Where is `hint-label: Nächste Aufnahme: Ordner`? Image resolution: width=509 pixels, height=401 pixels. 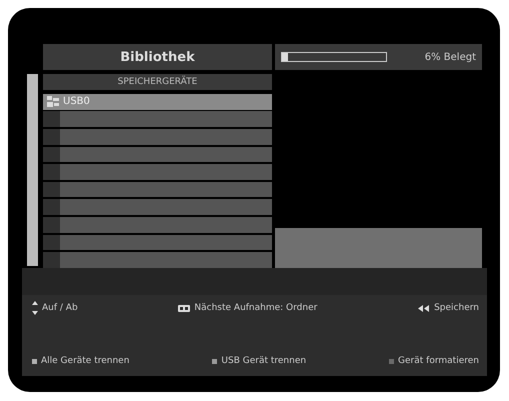
hint-label: Nächste Aufnahme: Ordner is located at coordinates (256, 308).